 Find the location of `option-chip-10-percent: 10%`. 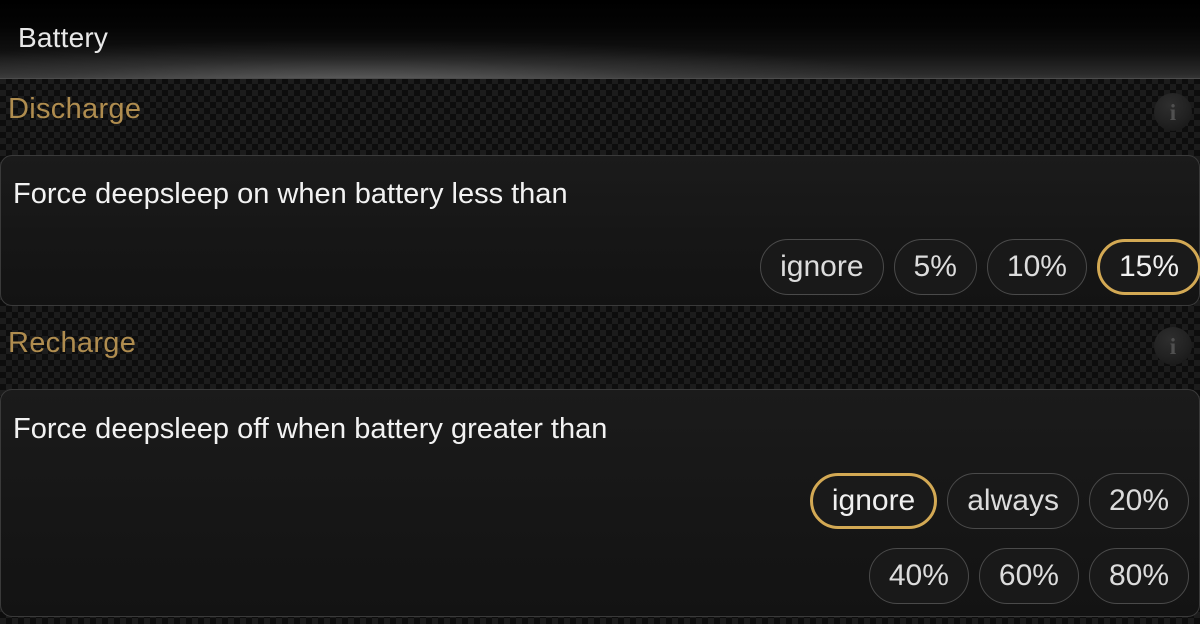

option-chip-10-percent: 10% is located at coordinates (1036, 267).